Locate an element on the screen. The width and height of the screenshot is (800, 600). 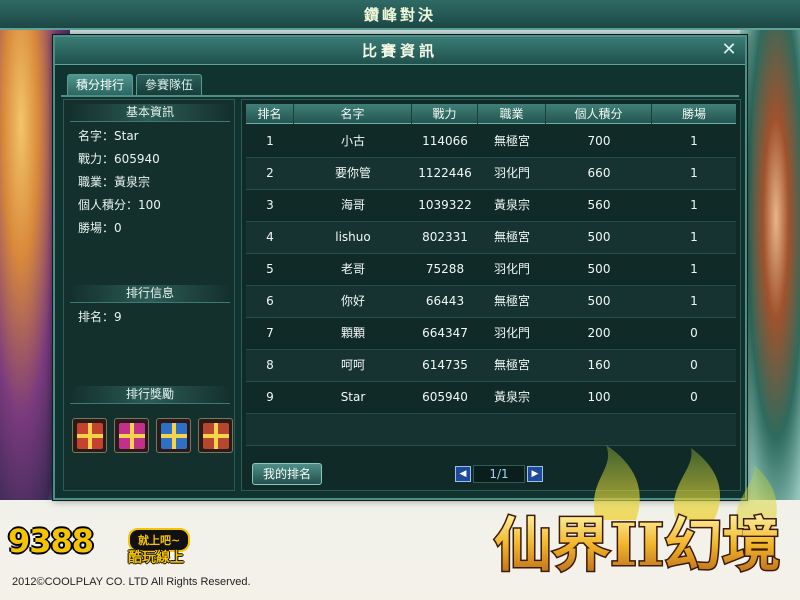
rank-info-header: 排行信息 is located at coordinates (150, 294).